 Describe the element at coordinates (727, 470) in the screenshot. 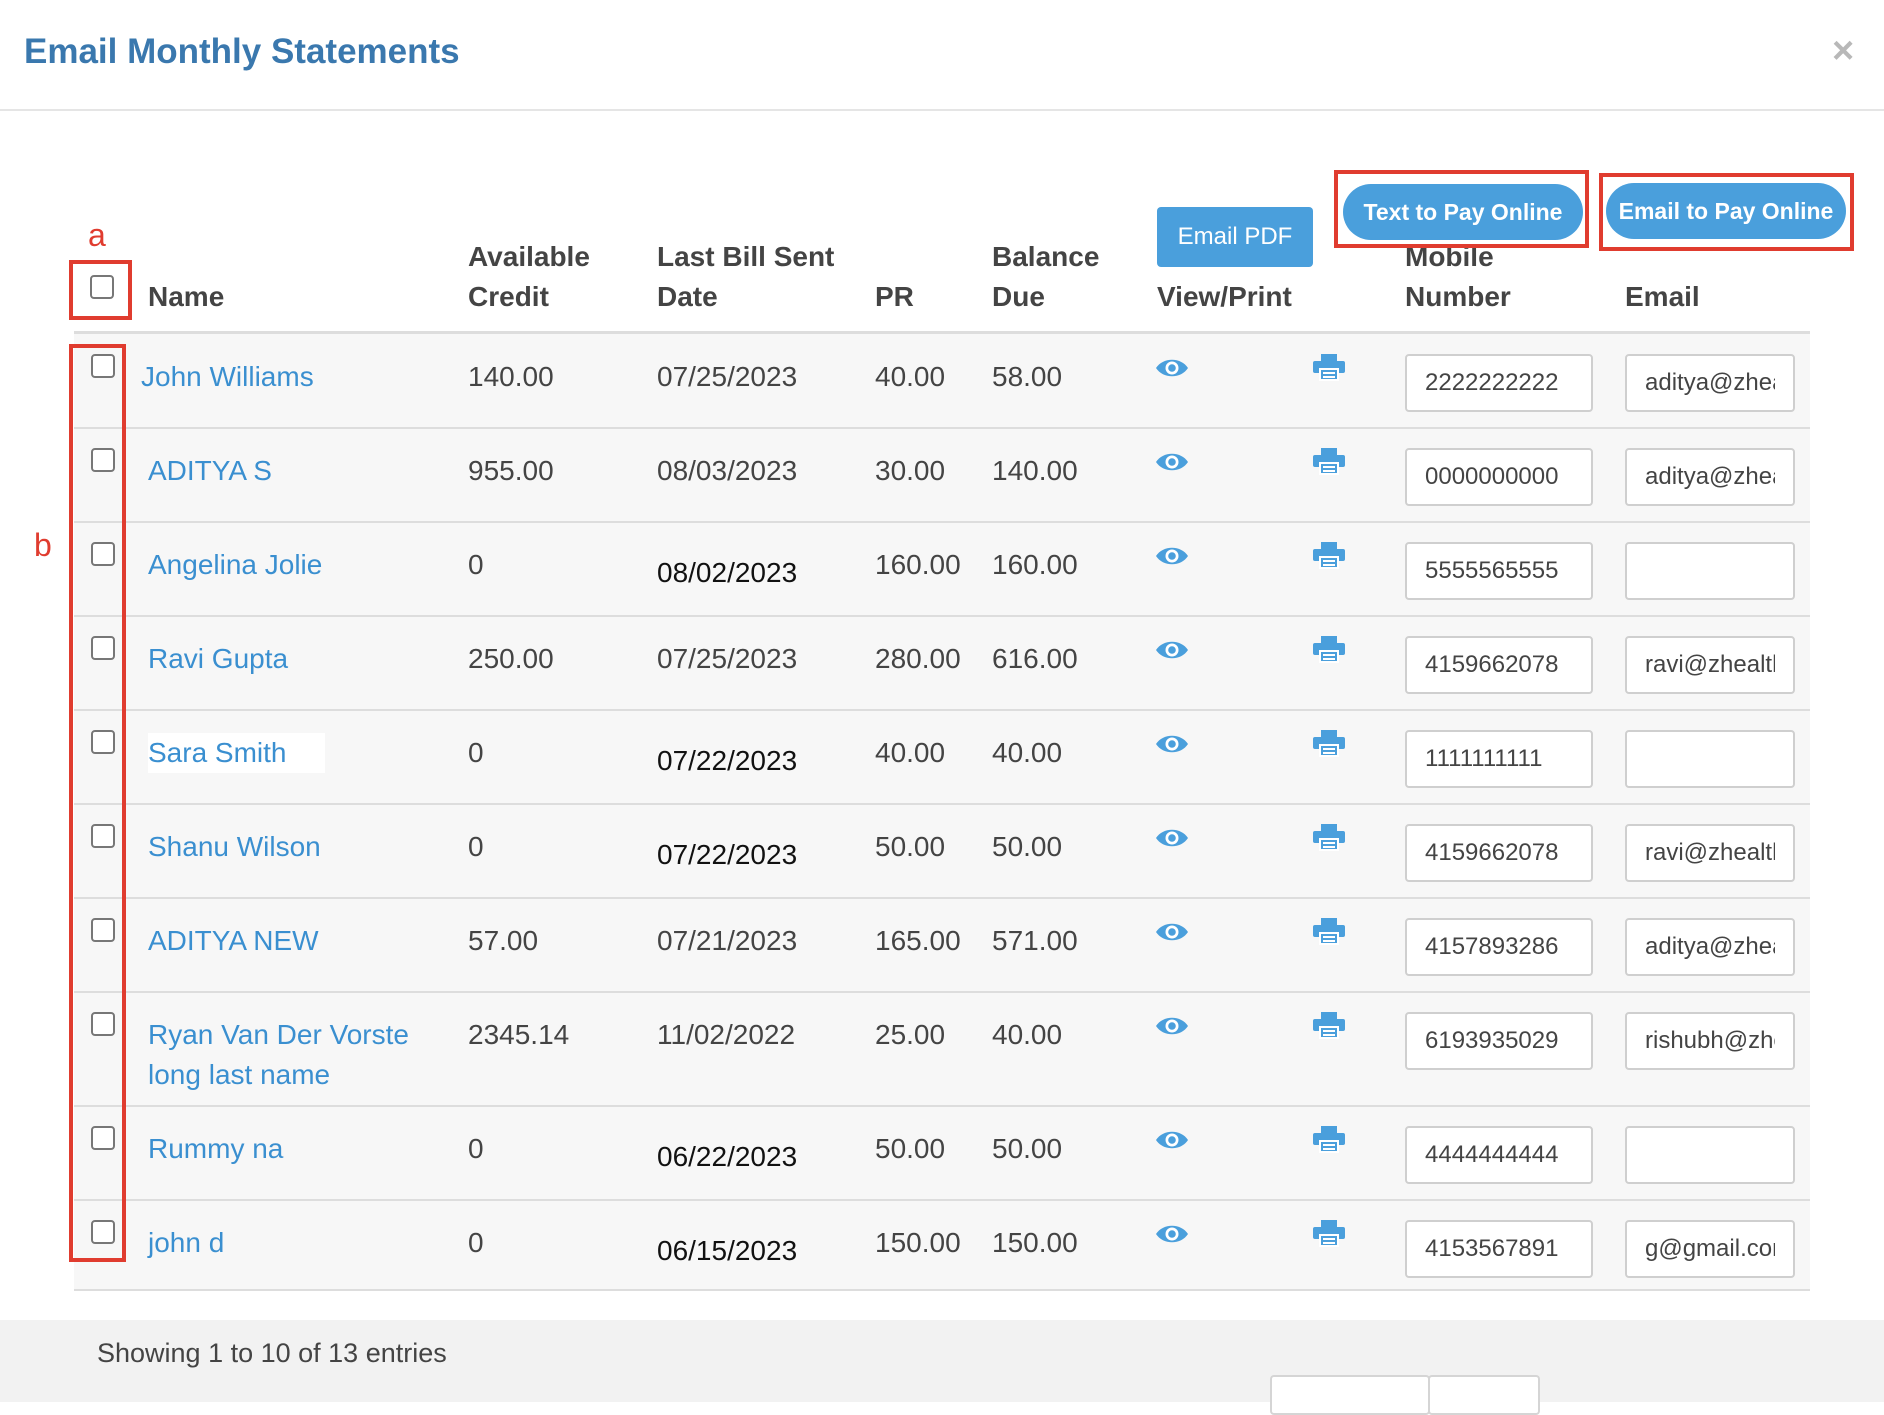

I see `last-bill-date-cell: 08/03/2023` at that location.